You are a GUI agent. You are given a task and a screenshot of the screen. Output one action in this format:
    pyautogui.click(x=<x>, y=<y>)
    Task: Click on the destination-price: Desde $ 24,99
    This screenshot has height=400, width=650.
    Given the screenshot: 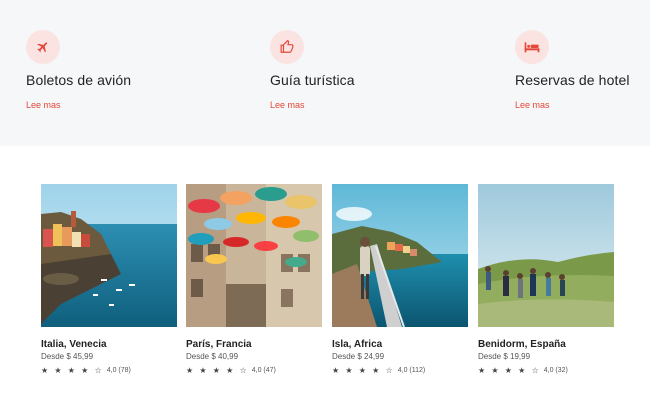 What is the action you would take?
    pyautogui.click(x=358, y=356)
    